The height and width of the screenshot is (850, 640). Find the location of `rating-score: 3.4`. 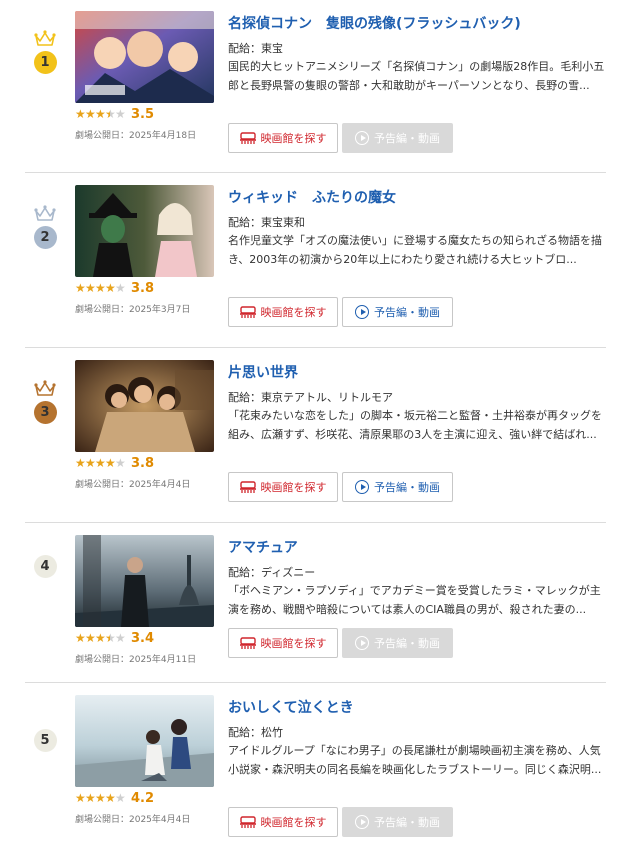

rating-score: 3.4 is located at coordinates (143, 638).